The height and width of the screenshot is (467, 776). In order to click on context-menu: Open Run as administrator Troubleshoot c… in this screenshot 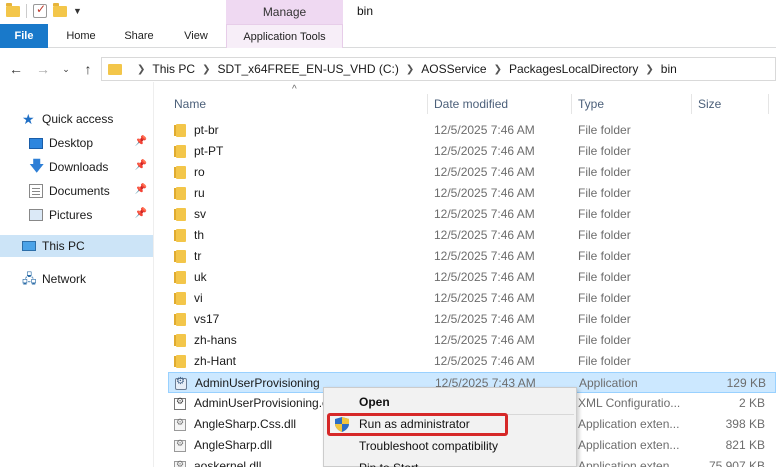, I will do `click(450, 427)`.